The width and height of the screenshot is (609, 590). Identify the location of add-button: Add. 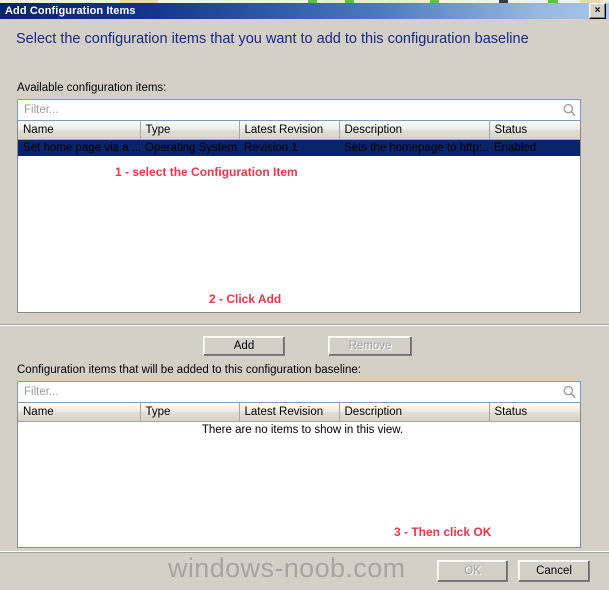
(244, 346).